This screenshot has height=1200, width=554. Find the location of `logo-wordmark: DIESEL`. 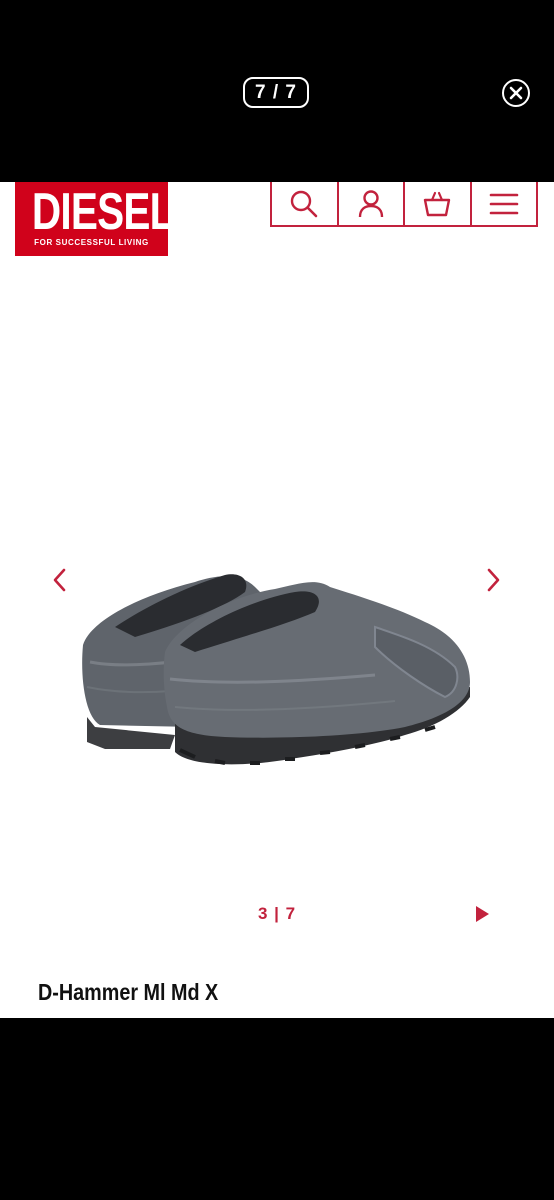

logo-wordmark: DIESEL is located at coordinates (103, 212).